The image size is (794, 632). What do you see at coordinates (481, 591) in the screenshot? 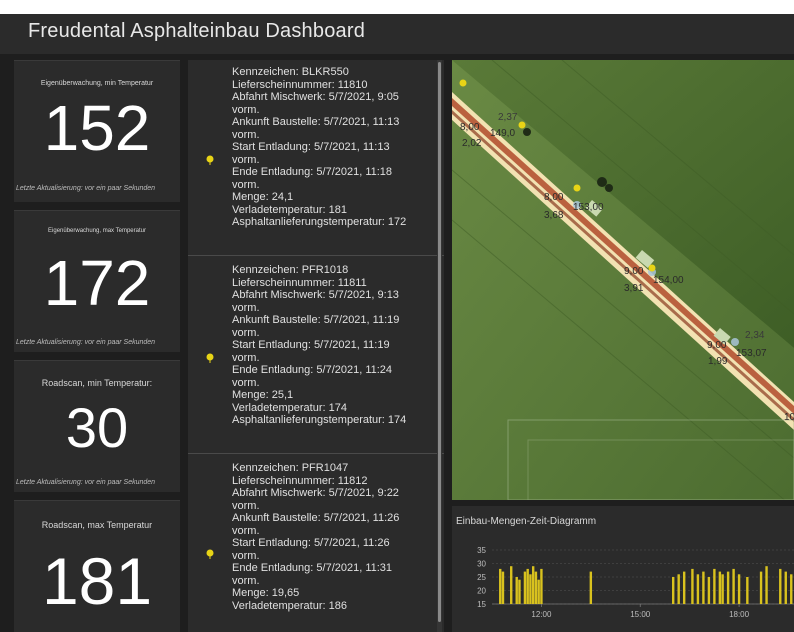
I see `y-tick-label: 20` at bounding box center [481, 591].